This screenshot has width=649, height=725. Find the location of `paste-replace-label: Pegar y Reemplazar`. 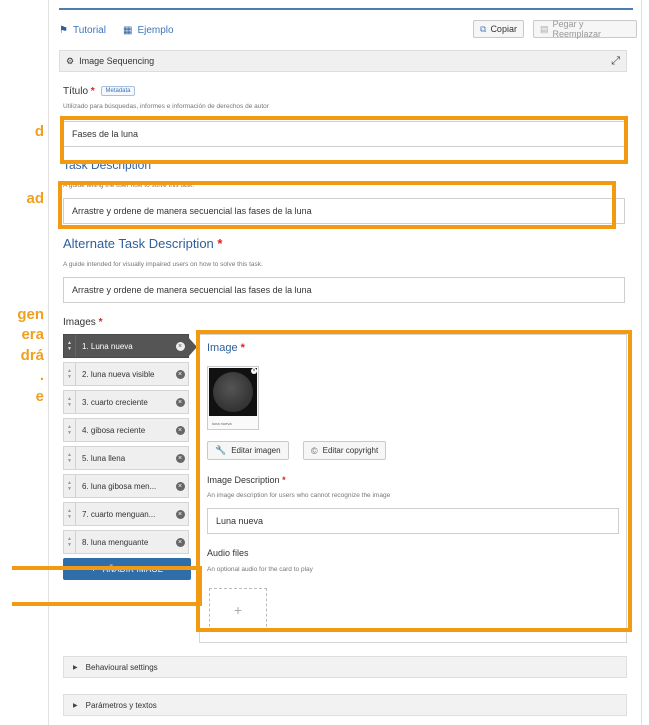

paste-replace-label: Pegar y Reemplazar is located at coordinates (577, 29).